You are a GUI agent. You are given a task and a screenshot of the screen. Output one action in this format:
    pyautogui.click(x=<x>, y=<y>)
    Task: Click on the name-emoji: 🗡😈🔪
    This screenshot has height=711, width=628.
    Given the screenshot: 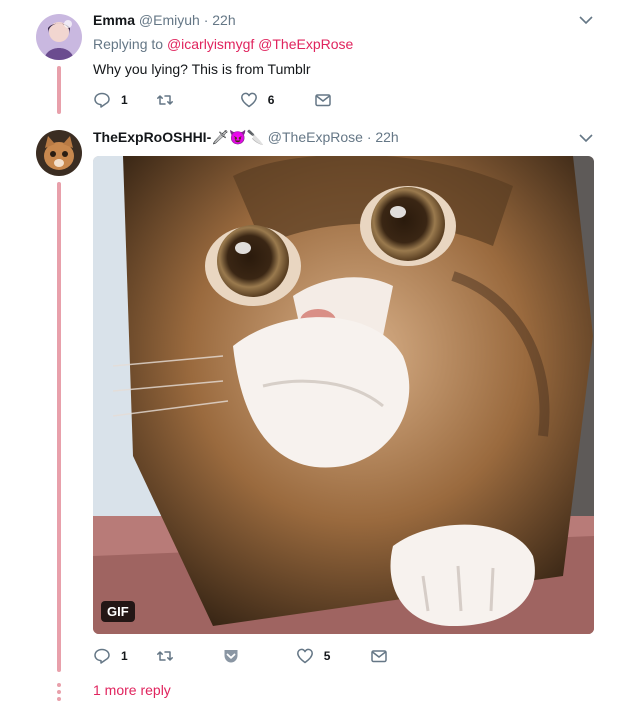 What is the action you would take?
    pyautogui.click(x=237, y=137)
    